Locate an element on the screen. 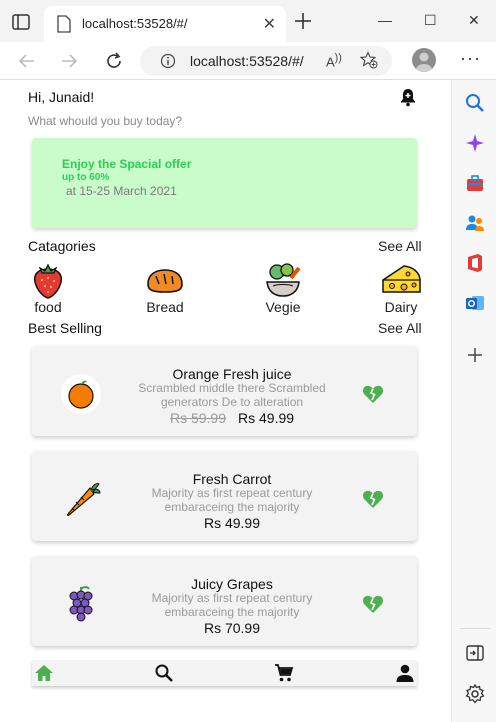  cart-icon is located at coordinates (284, 673).